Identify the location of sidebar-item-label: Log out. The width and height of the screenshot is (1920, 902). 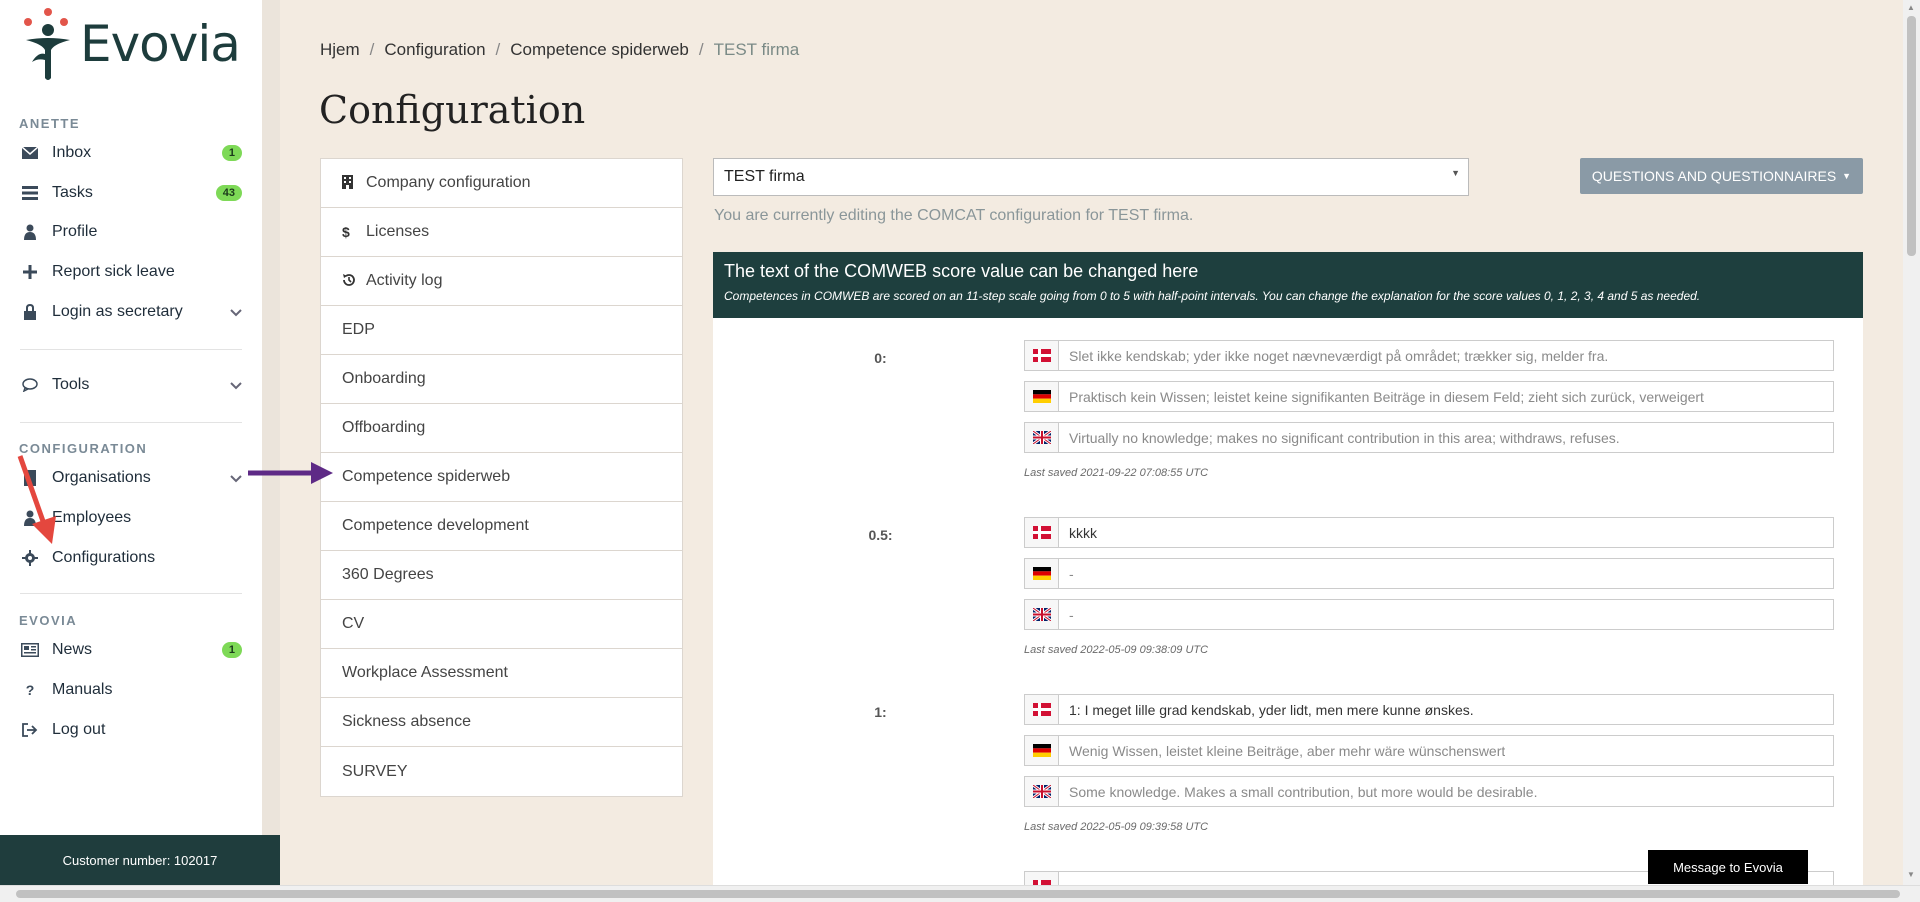
(79, 729).